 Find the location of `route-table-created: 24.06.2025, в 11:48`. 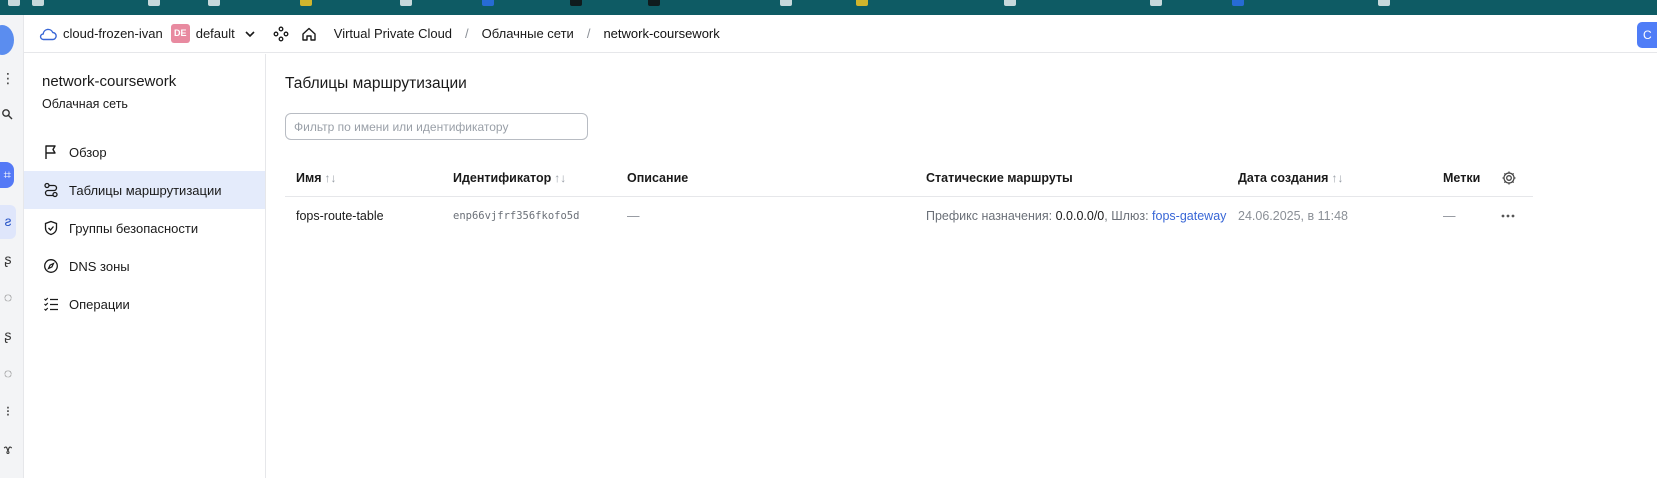

route-table-created: 24.06.2025, в 11:48 is located at coordinates (1293, 216).